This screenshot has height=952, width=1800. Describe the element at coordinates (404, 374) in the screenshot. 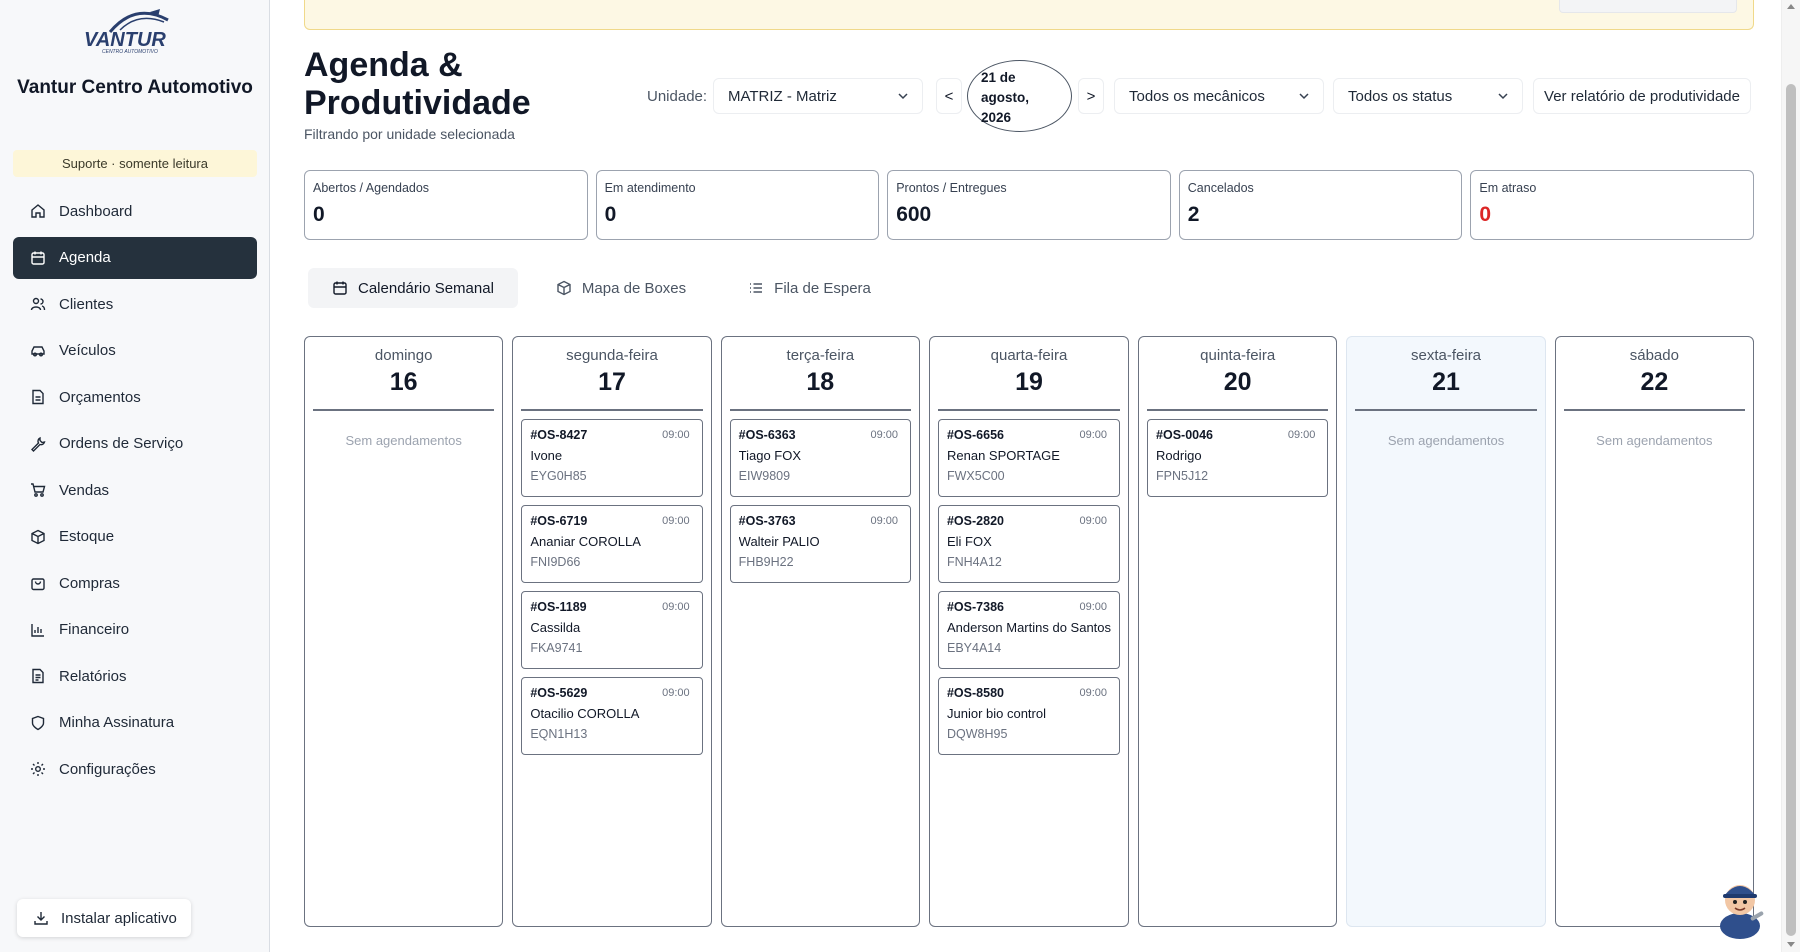

I see `day-header: domingo 16` at that location.